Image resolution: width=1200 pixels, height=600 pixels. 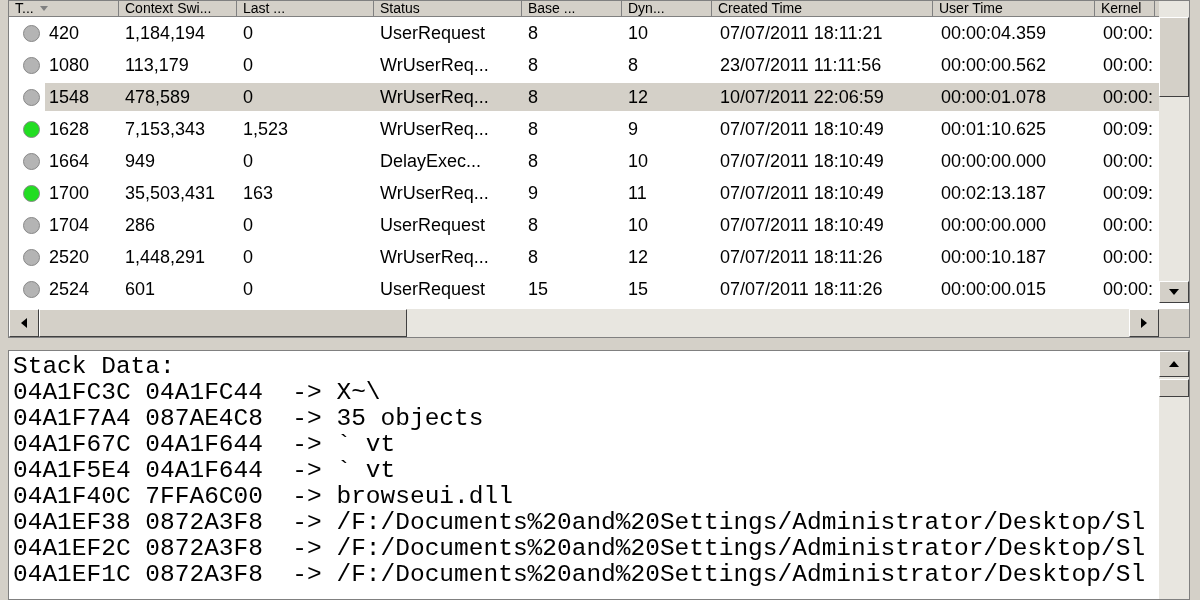 I want to click on scroll-down-button, so click(x=1174, y=292).